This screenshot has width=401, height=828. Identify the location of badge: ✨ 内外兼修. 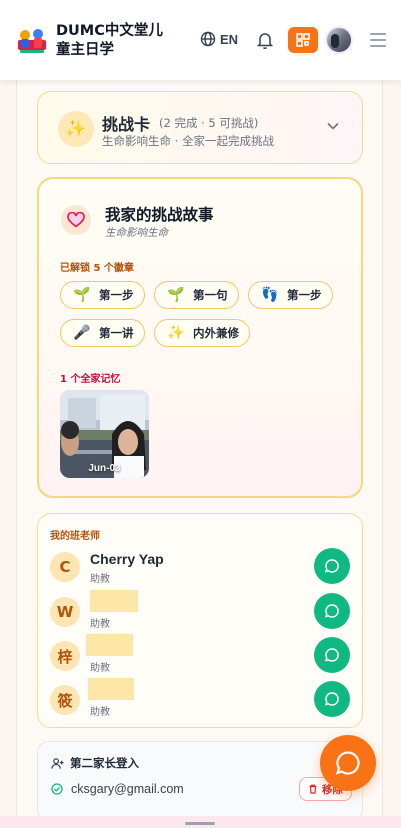
(202, 333).